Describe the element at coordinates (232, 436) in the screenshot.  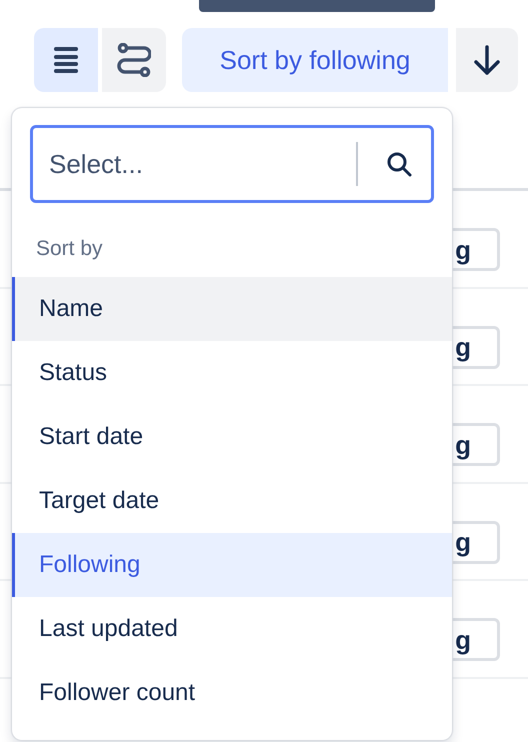
I see `menu-option: Start date` at that location.